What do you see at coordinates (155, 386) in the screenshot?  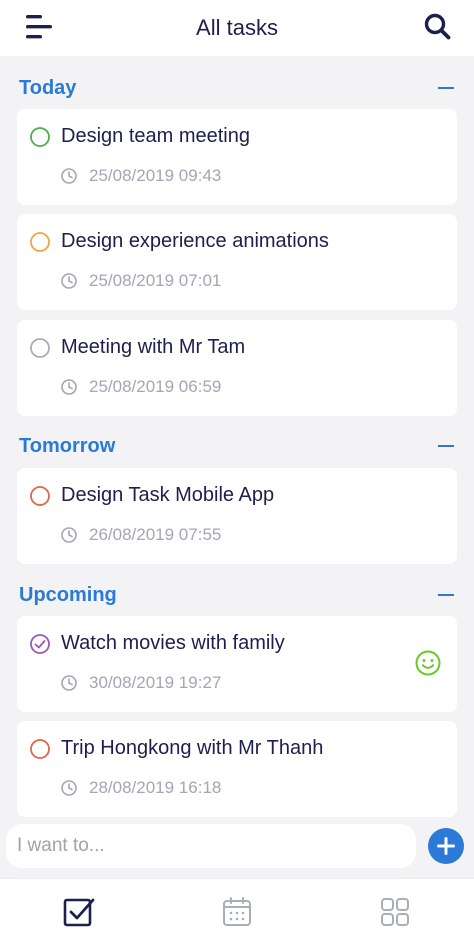 I see `task-time: 25/08/2019 06:59` at bounding box center [155, 386].